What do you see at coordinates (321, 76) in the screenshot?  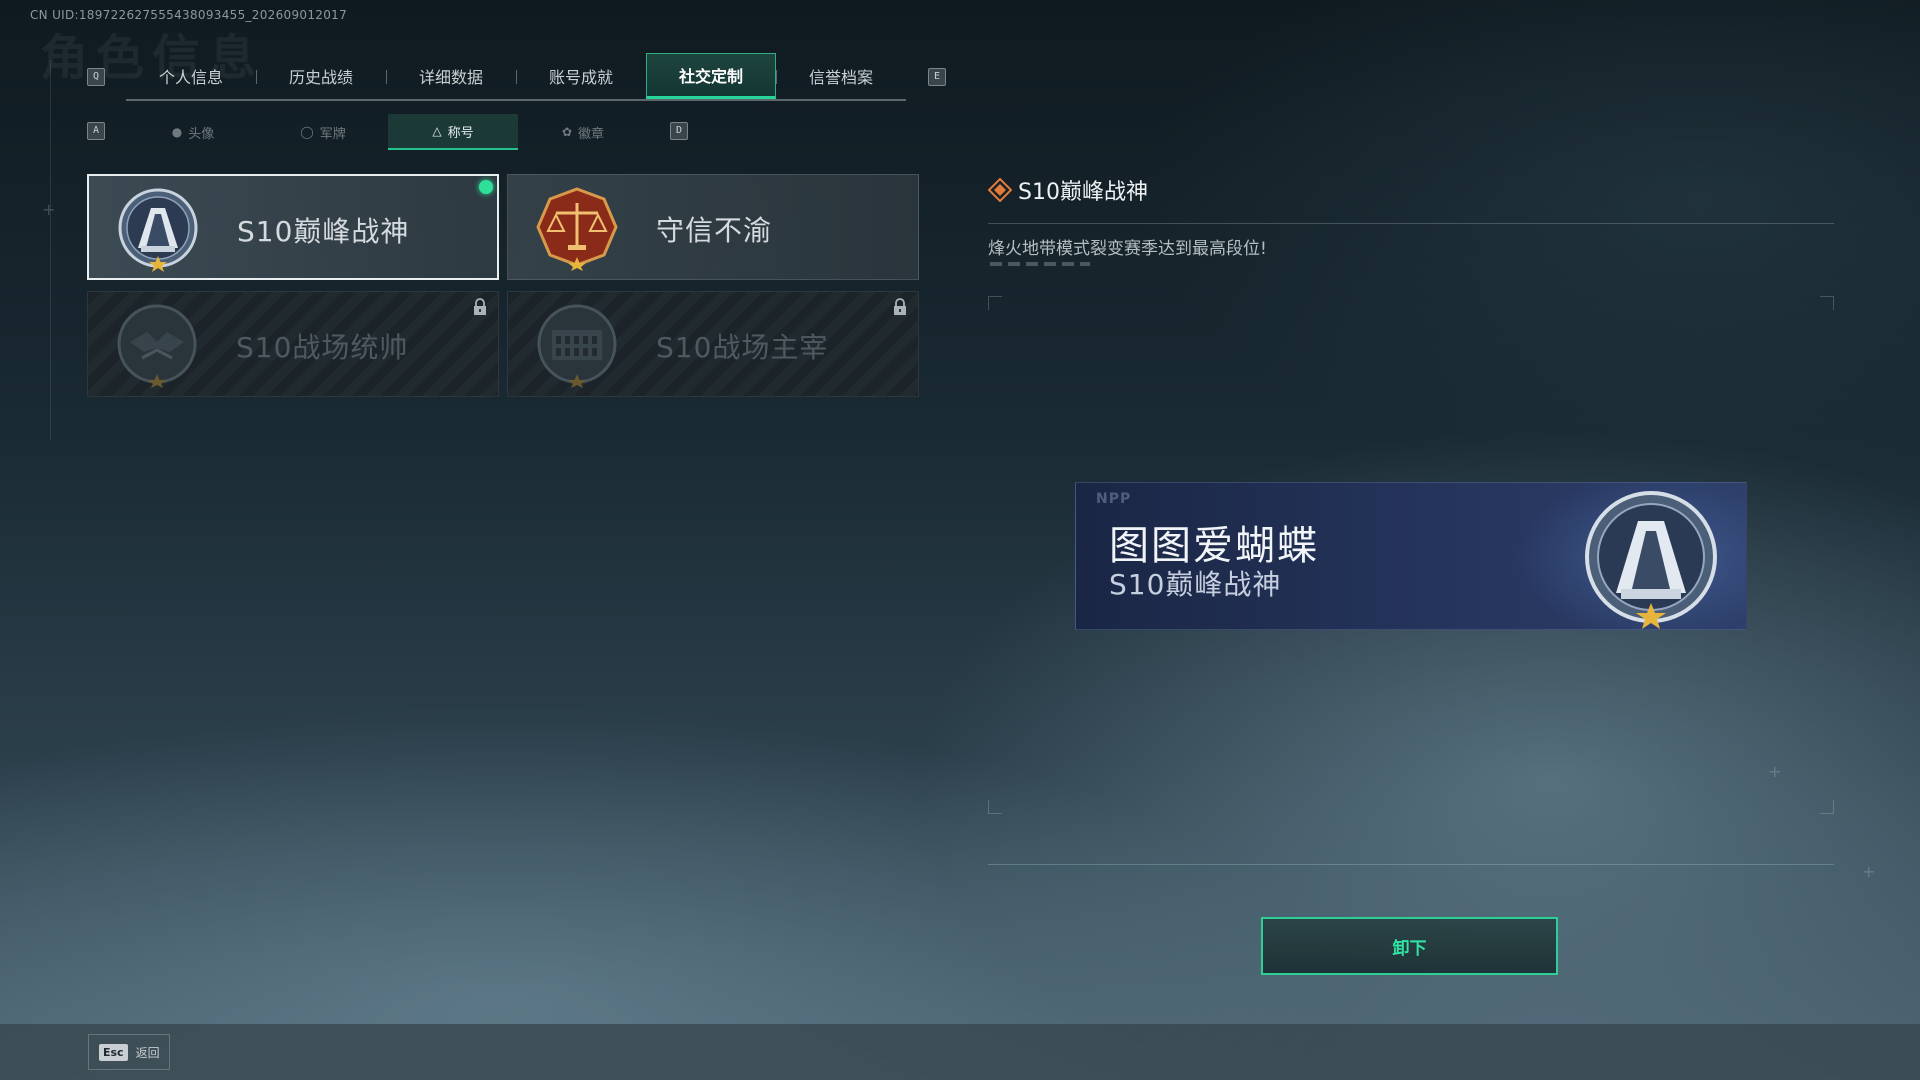 I see `tab-match-history: 历史战绩` at bounding box center [321, 76].